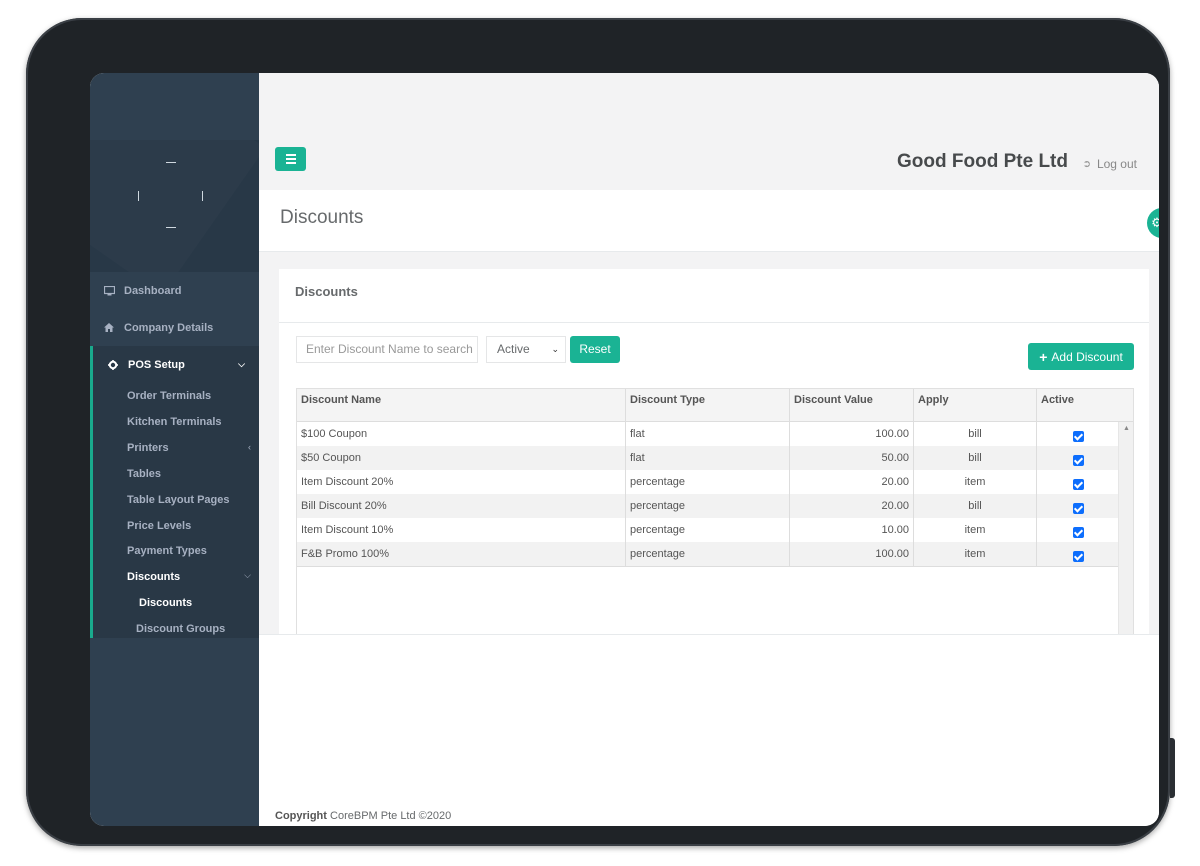 This screenshot has width=1200, height=866. I want to click on status-select-value: Active, so click(513, 349).